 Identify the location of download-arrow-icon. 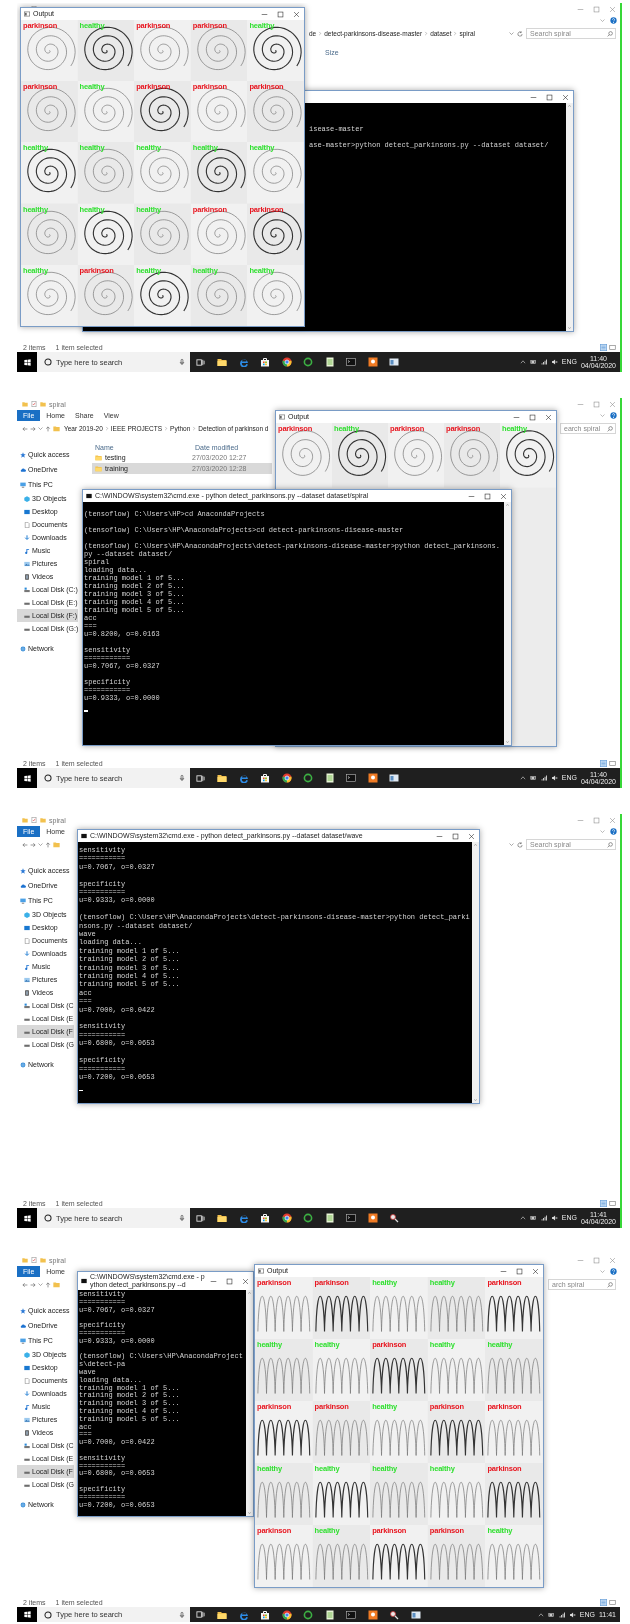
(27, 953).